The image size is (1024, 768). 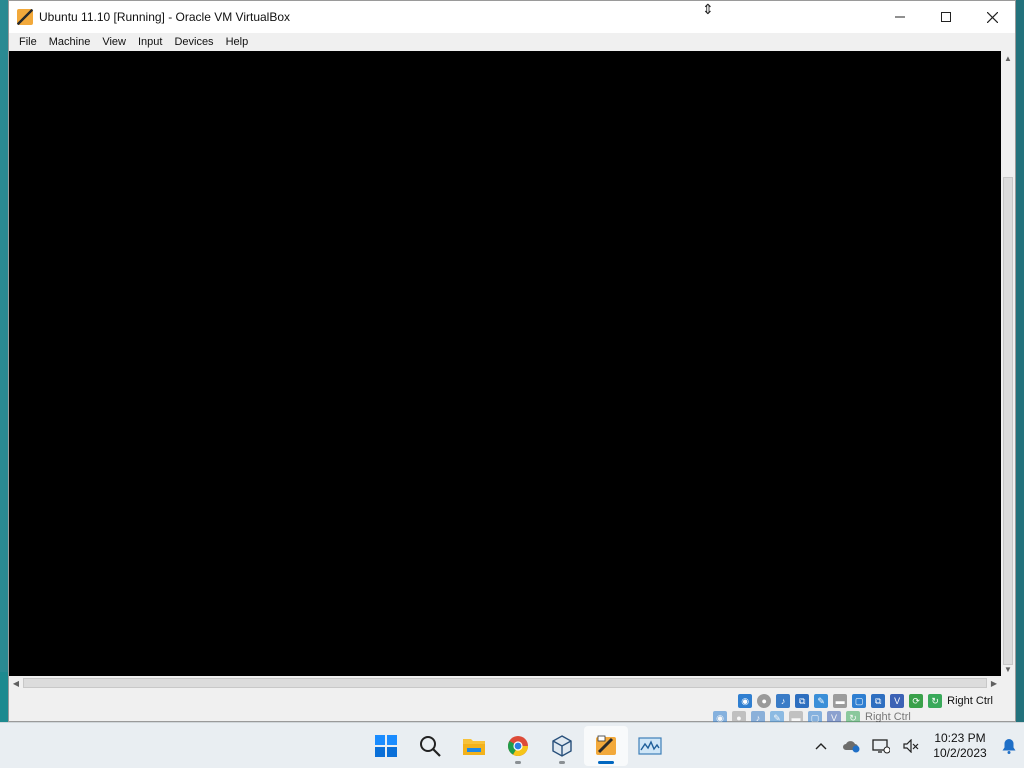 I want to click on virtualbox-vm-icon, so click(x=606, y=745).